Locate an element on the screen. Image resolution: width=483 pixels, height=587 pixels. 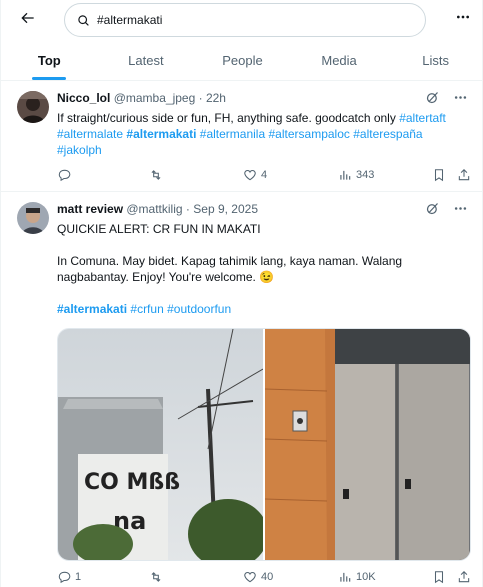
tweet-header: matt review @mattkilig · Sep 9, 2025 is located at coordinates (157, 209).